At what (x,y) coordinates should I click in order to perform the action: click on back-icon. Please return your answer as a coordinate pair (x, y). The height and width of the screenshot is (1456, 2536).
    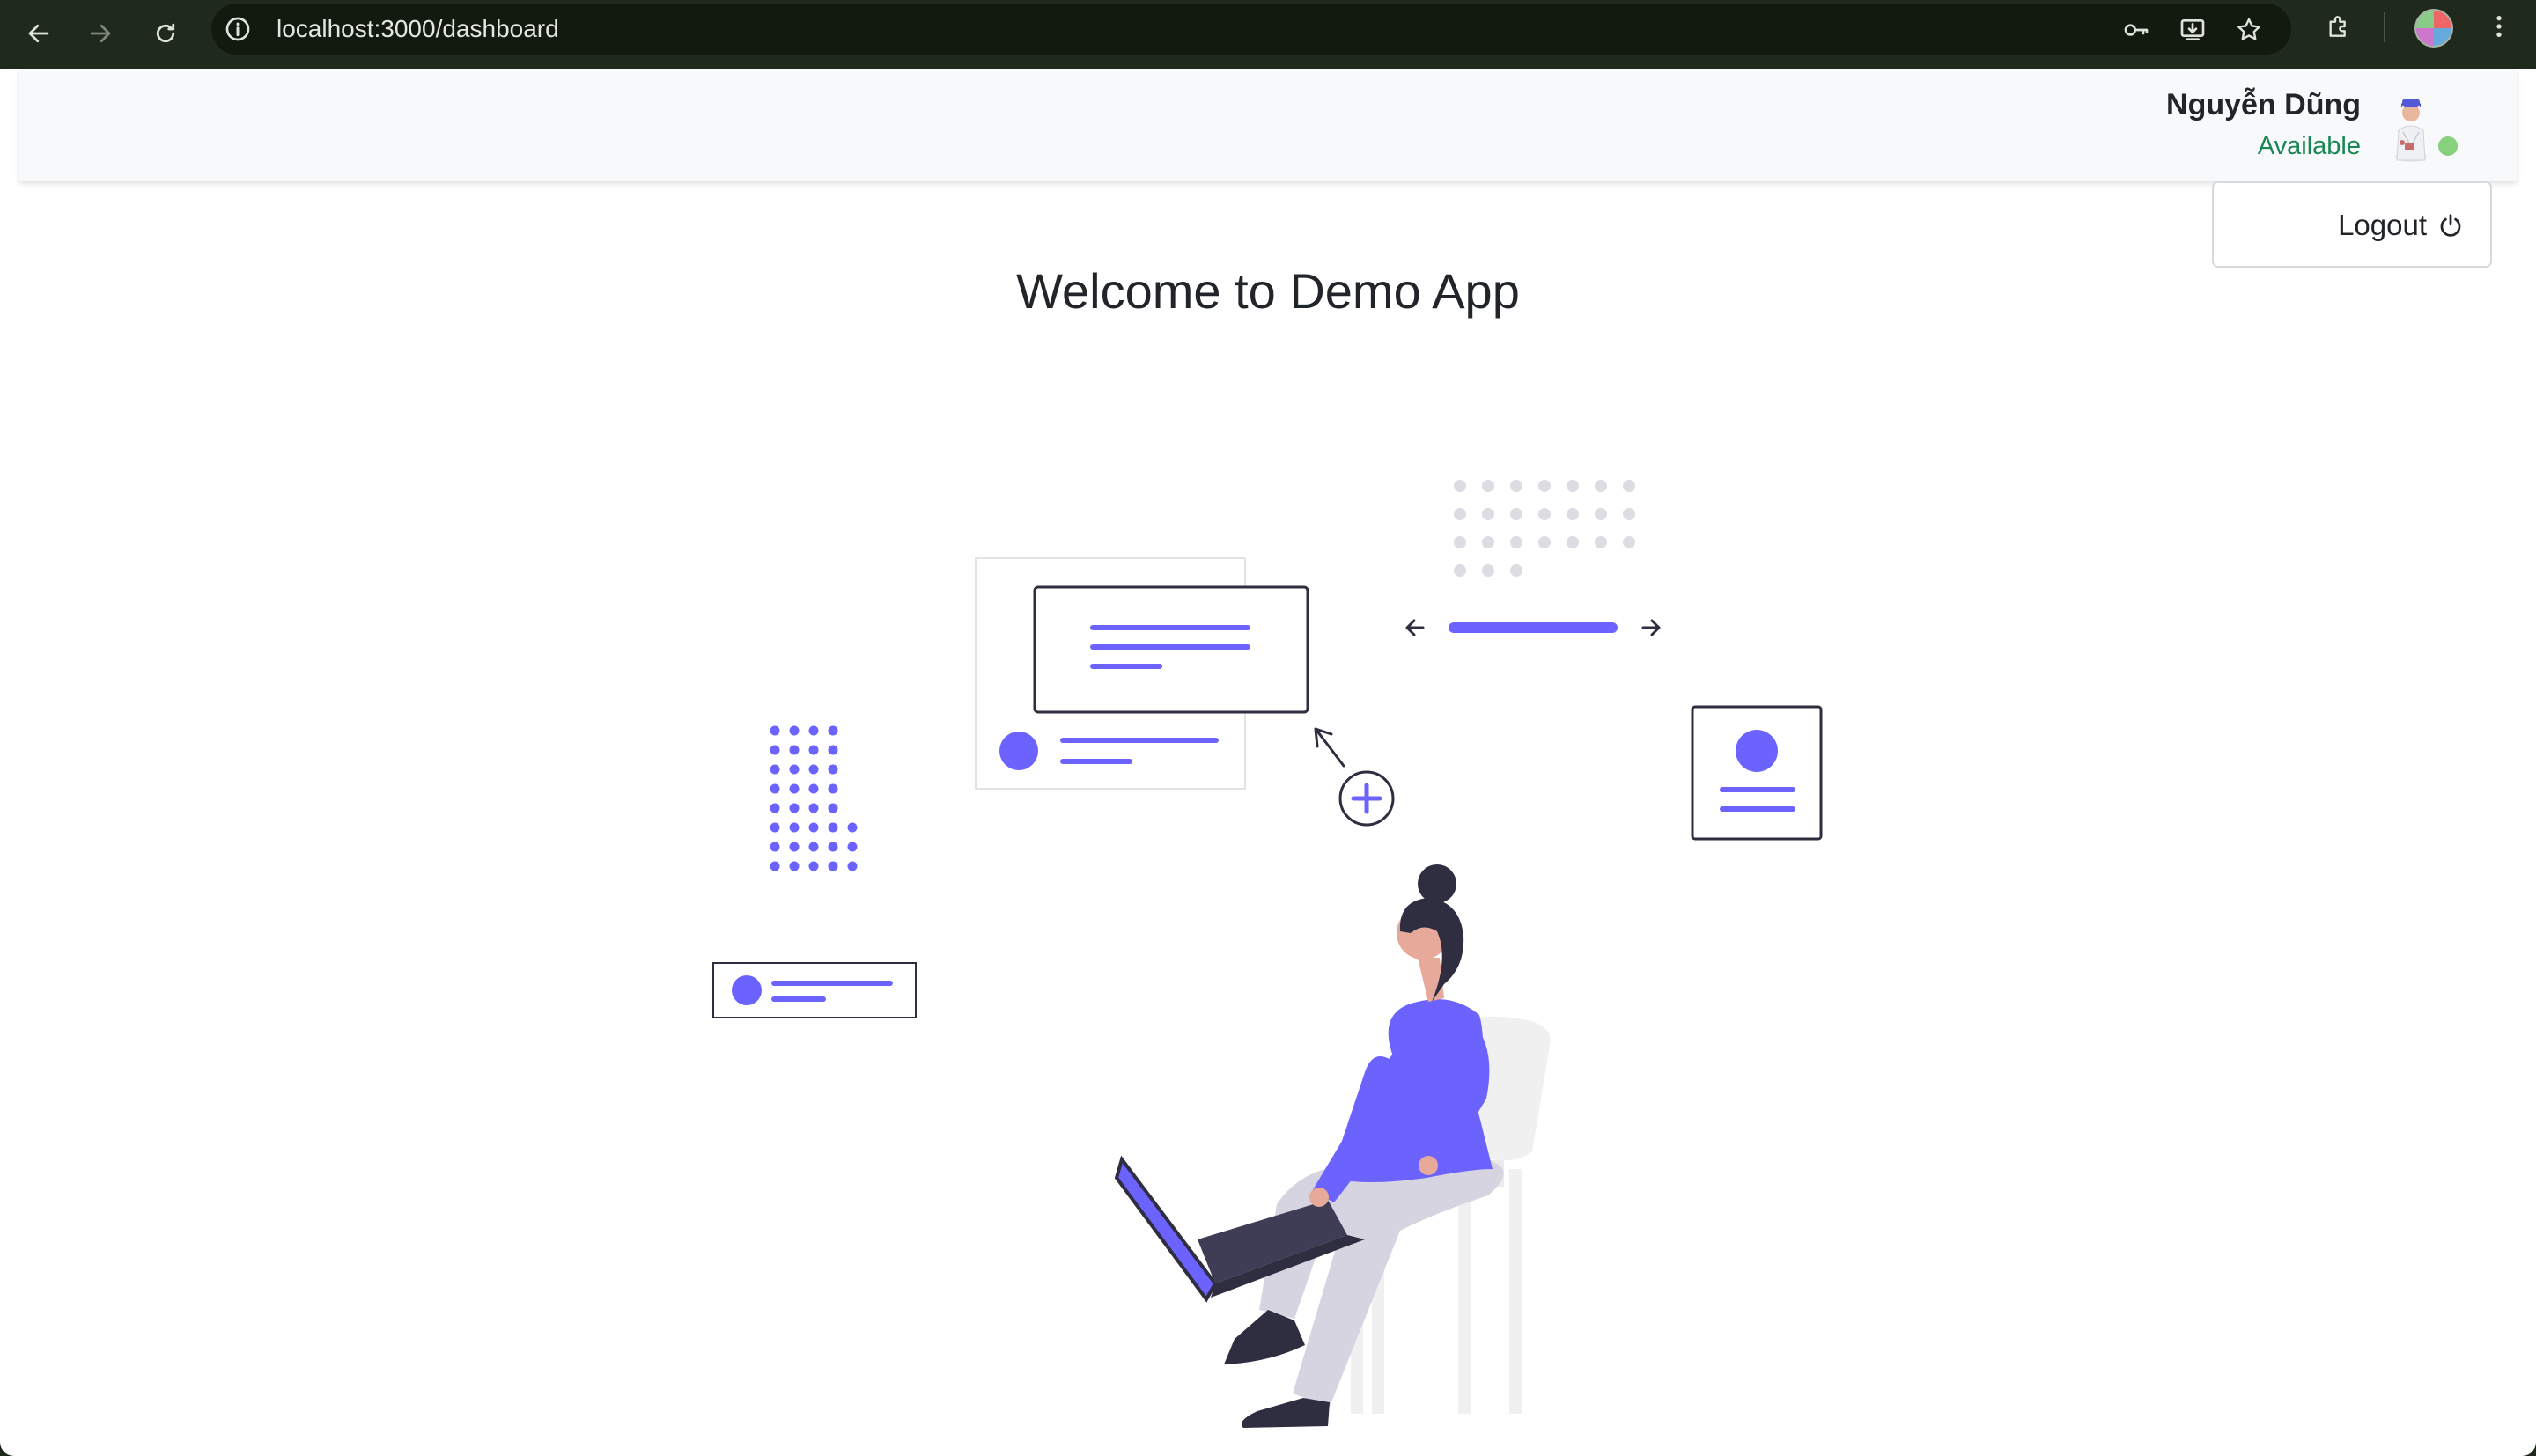
    Looking at the image, I should click on (38, 33).